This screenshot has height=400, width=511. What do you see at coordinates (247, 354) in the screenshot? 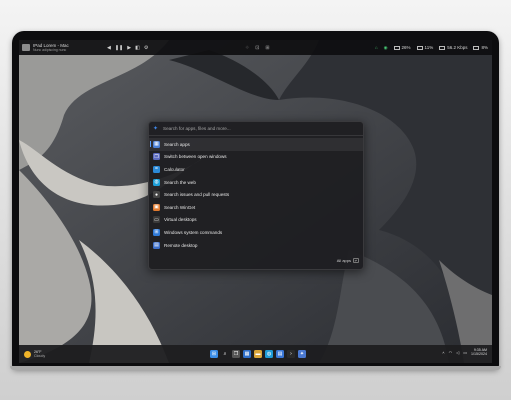
I see `widgets-icon: ▦` at bounding box center [247, 354].